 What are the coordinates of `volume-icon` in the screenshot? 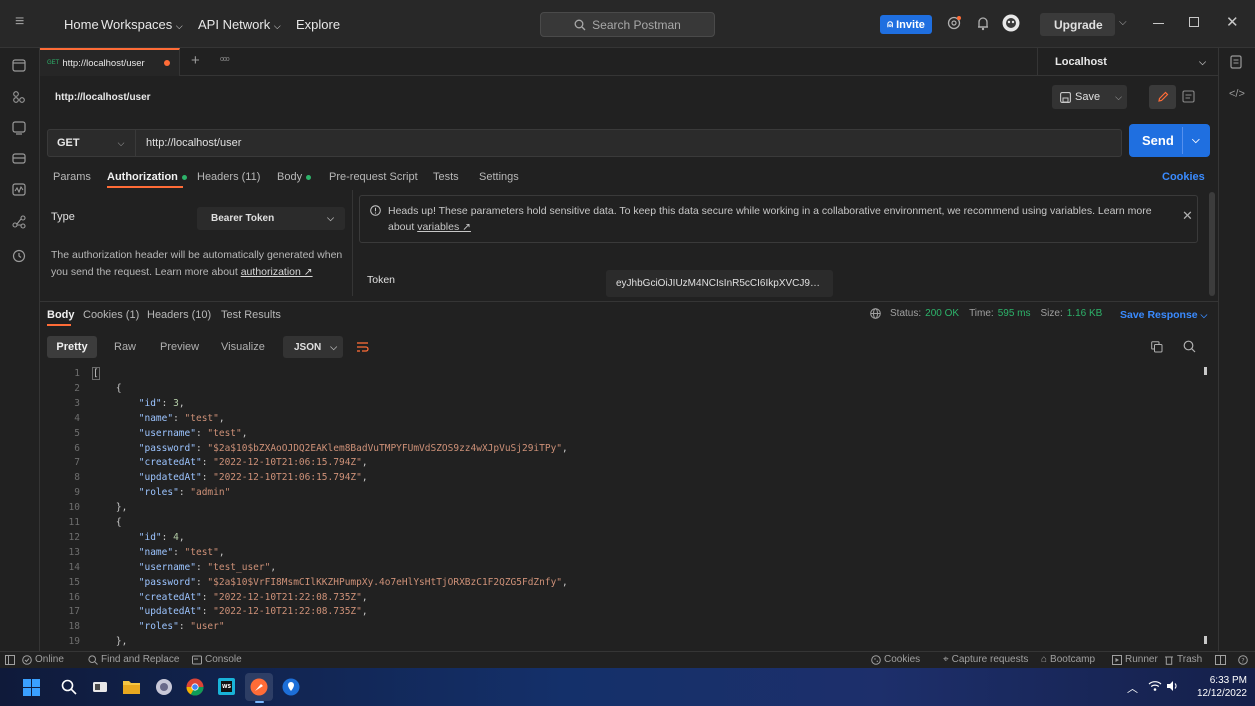 It's located at (1173, 686).